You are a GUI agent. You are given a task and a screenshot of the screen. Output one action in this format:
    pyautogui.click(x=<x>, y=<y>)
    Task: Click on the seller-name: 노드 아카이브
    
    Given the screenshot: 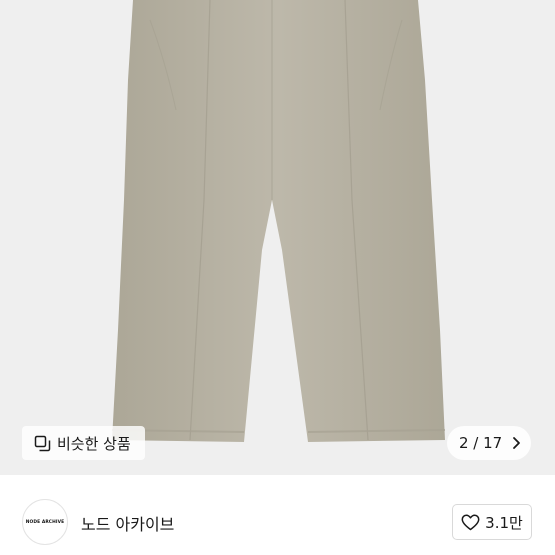 What is the action you would take?
    pyautogui.click(x=127, y=523)
    